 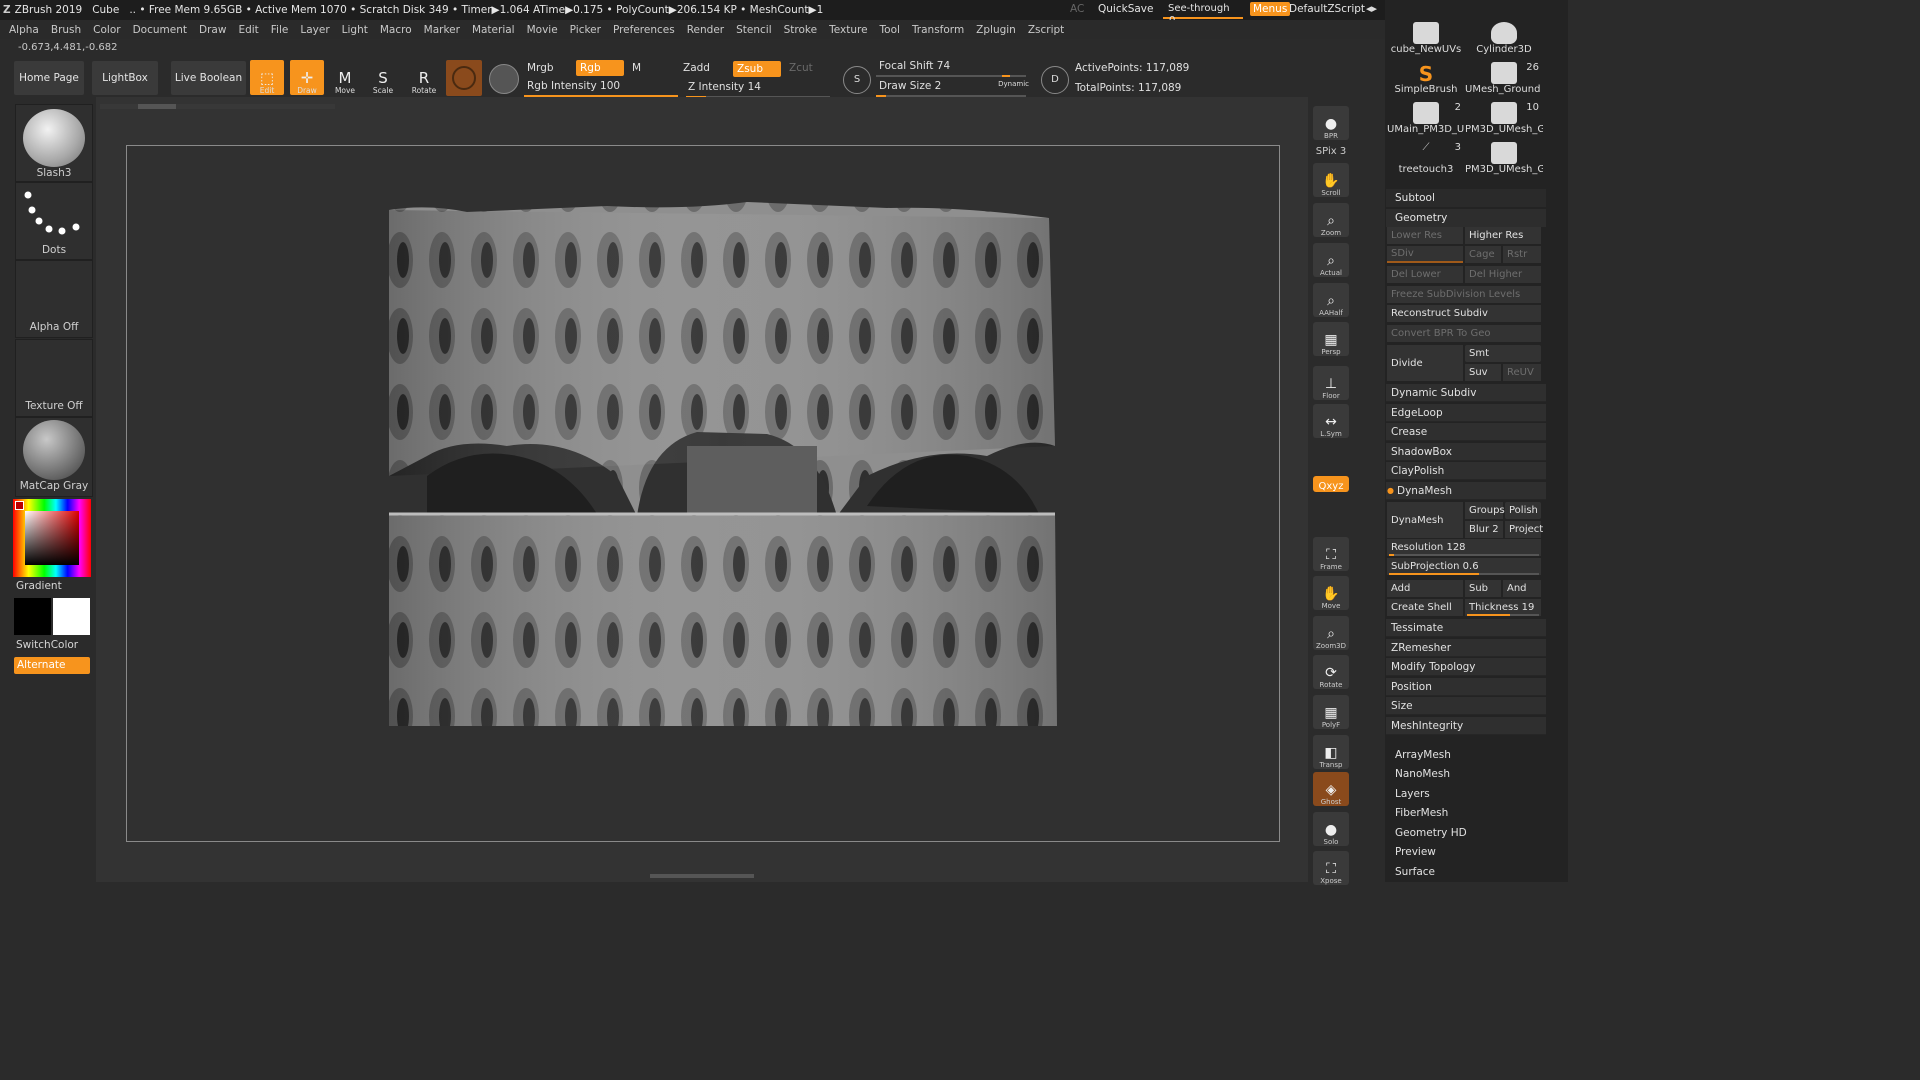 What do you see at coordinates (1466, 648) in the screenshot?
I see `zremesher-section: ZRemesher` at bounding box center [1466, 648].